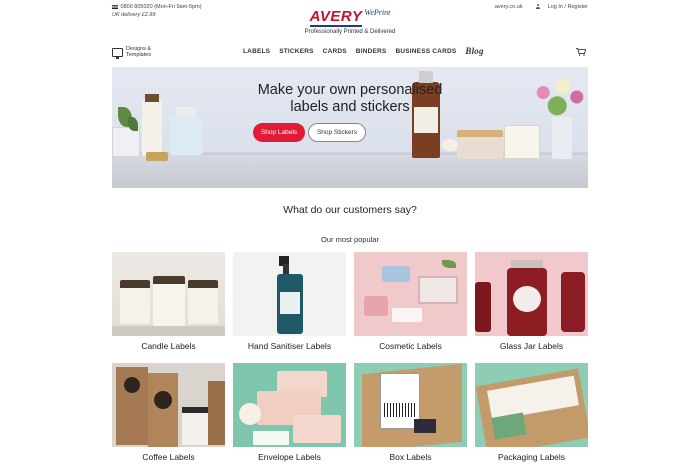  What do you see at coordinates (157, 156) in the screenshot?
I see `gold-jar-image` at bounding box center [157, 156].